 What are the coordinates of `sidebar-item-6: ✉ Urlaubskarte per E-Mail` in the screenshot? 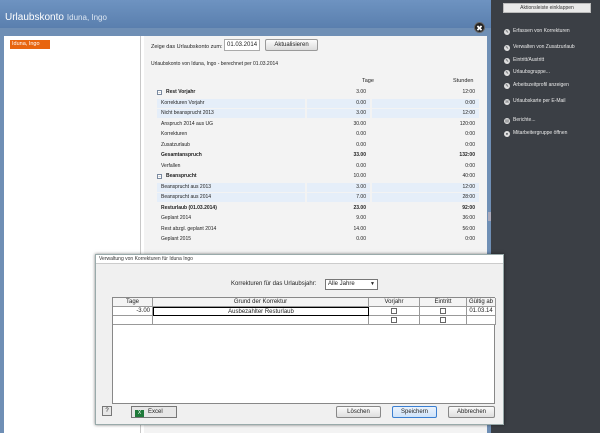 It's located at (535, 101).